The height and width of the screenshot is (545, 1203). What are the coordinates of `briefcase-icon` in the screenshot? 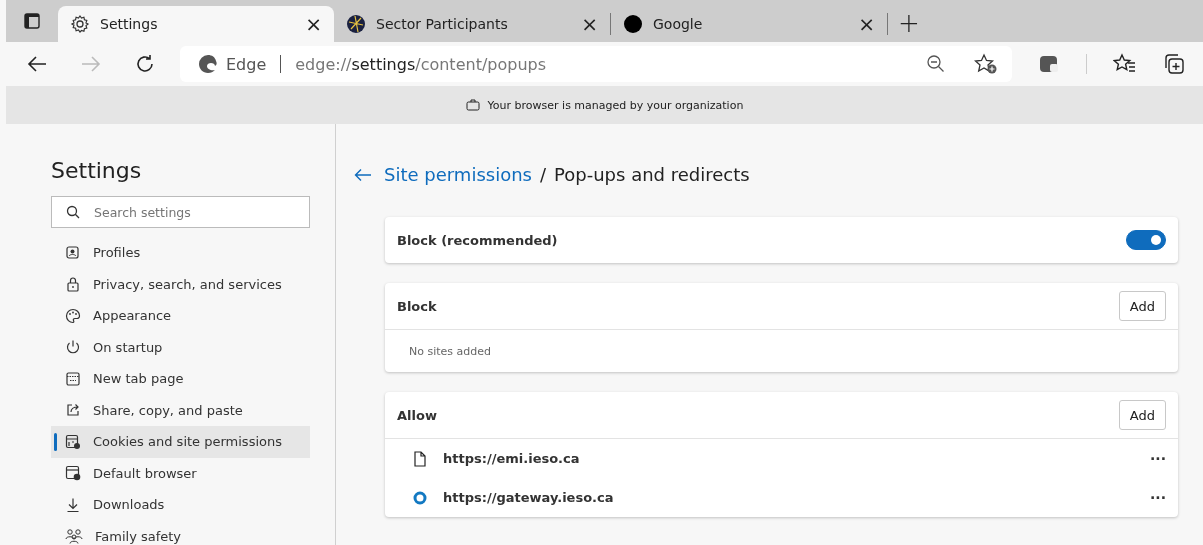 It's located at (472, 105).